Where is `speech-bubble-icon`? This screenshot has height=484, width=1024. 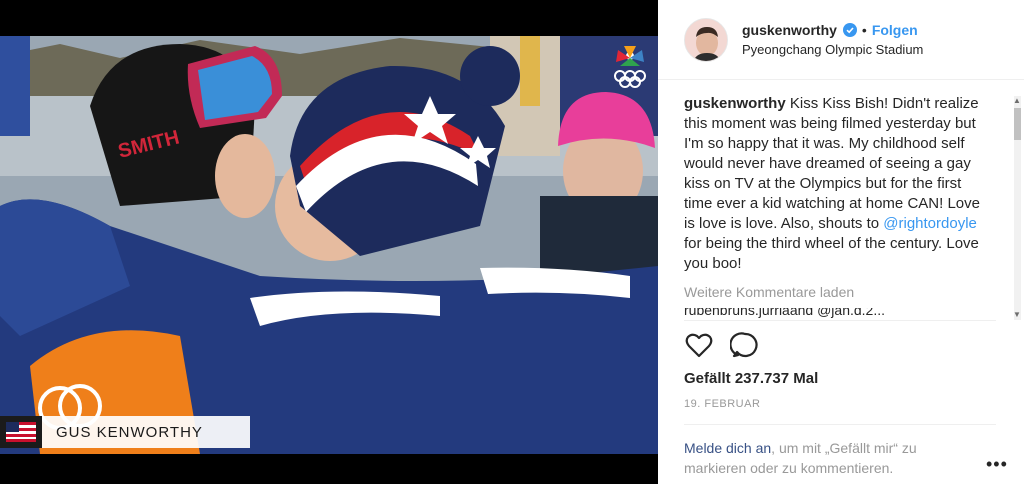
speech-bubble-icon is located at coordinates (745, 346).